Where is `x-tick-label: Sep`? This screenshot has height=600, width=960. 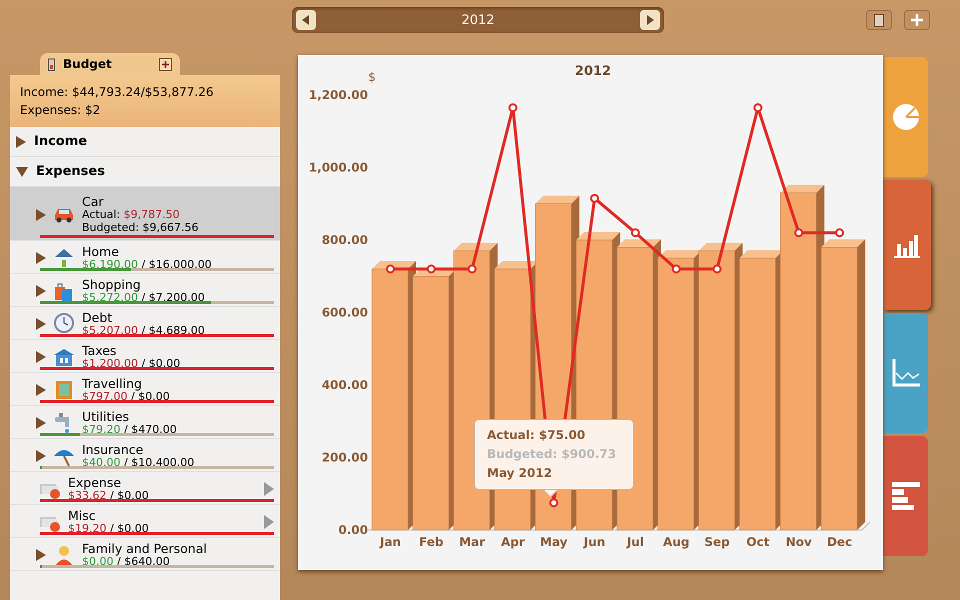 x-tick-label: Sep is located at coordinates (717, 542).